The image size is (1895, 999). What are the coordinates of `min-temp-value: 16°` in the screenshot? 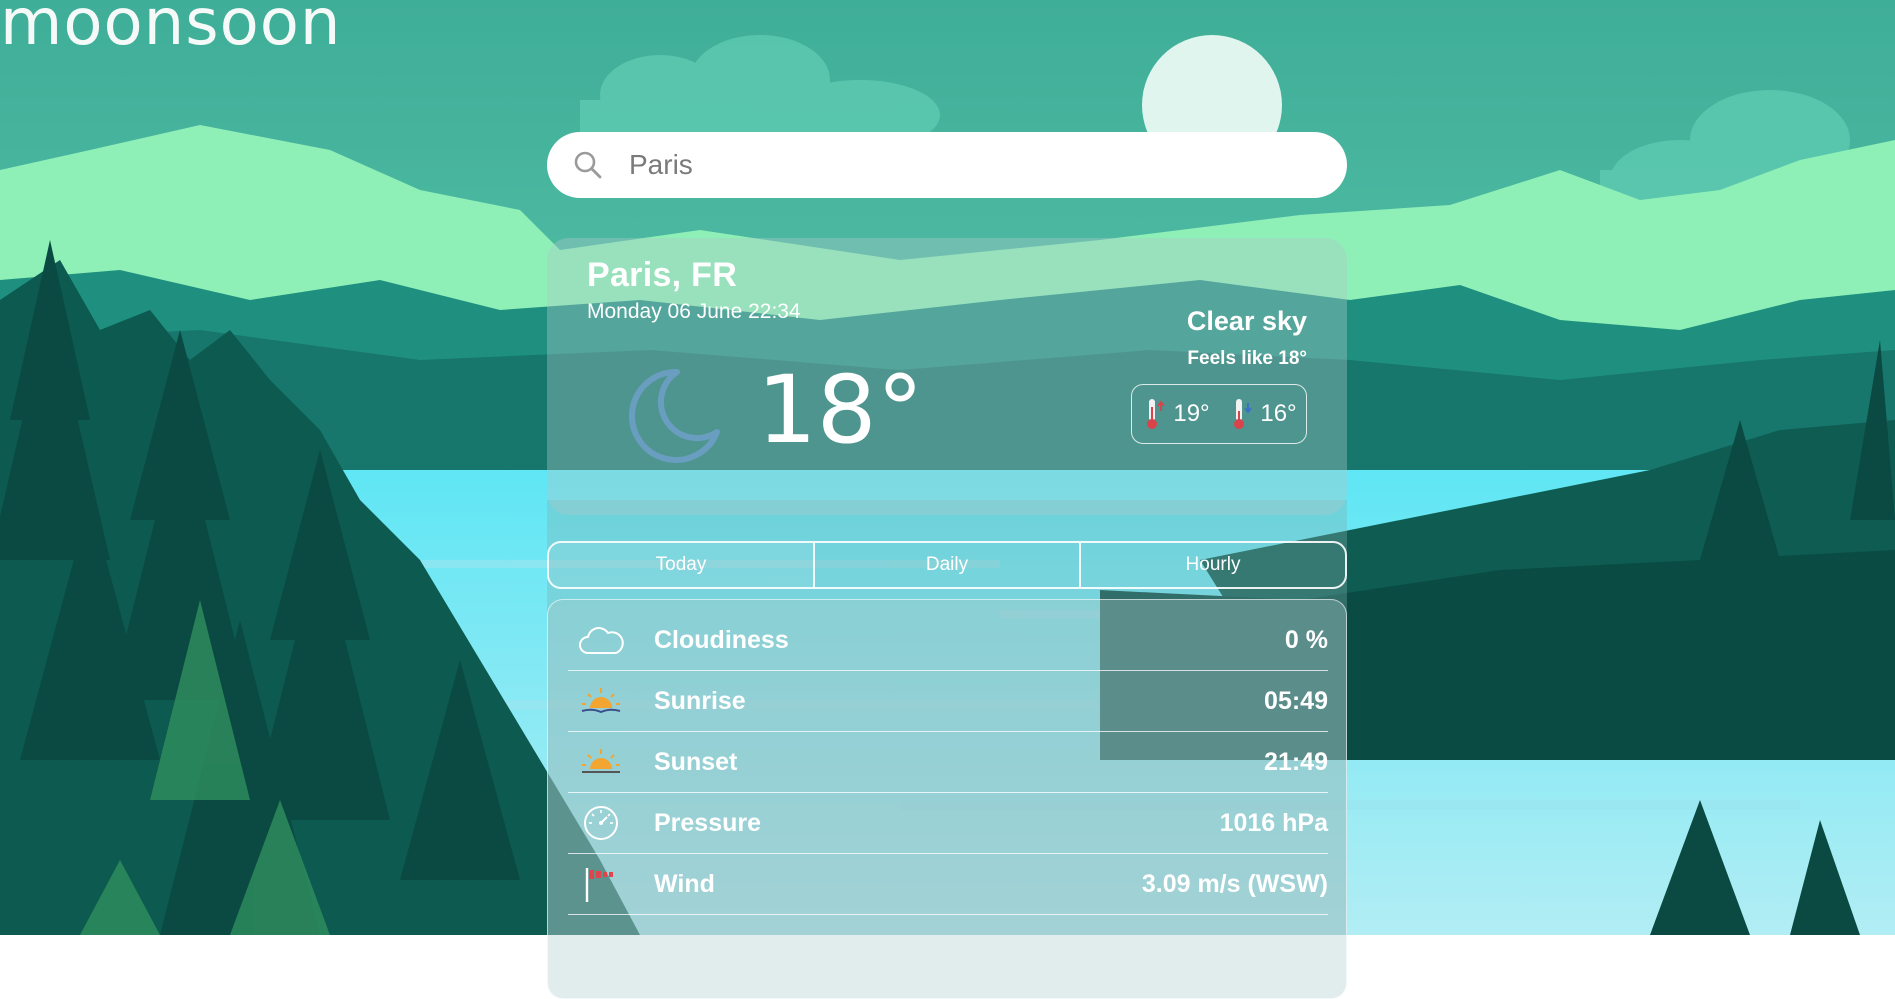 It's located at (1278, 413).